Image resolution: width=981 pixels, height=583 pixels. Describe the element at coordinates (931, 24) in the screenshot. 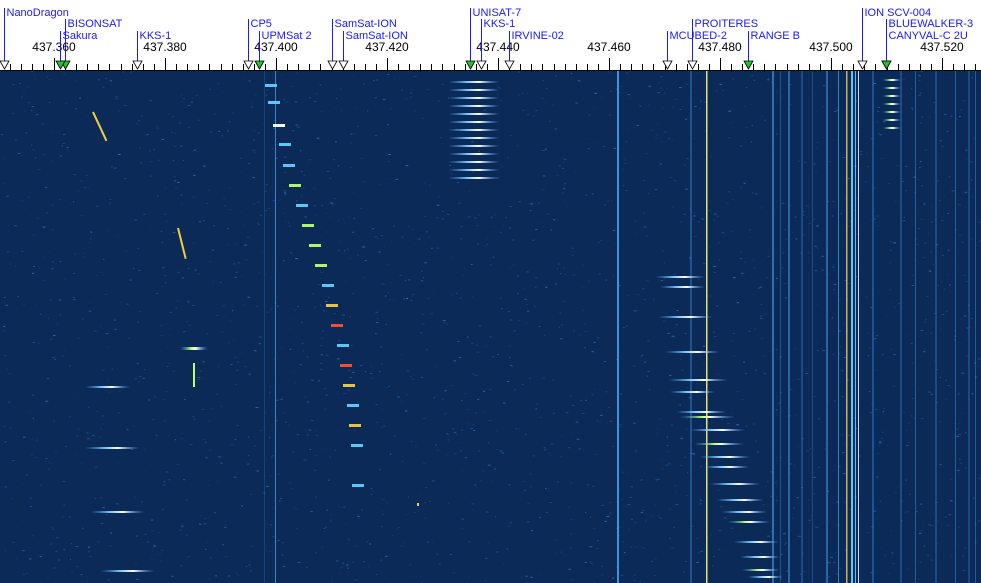

I see `satellite-label: BLUEWALKER-3` at that location.